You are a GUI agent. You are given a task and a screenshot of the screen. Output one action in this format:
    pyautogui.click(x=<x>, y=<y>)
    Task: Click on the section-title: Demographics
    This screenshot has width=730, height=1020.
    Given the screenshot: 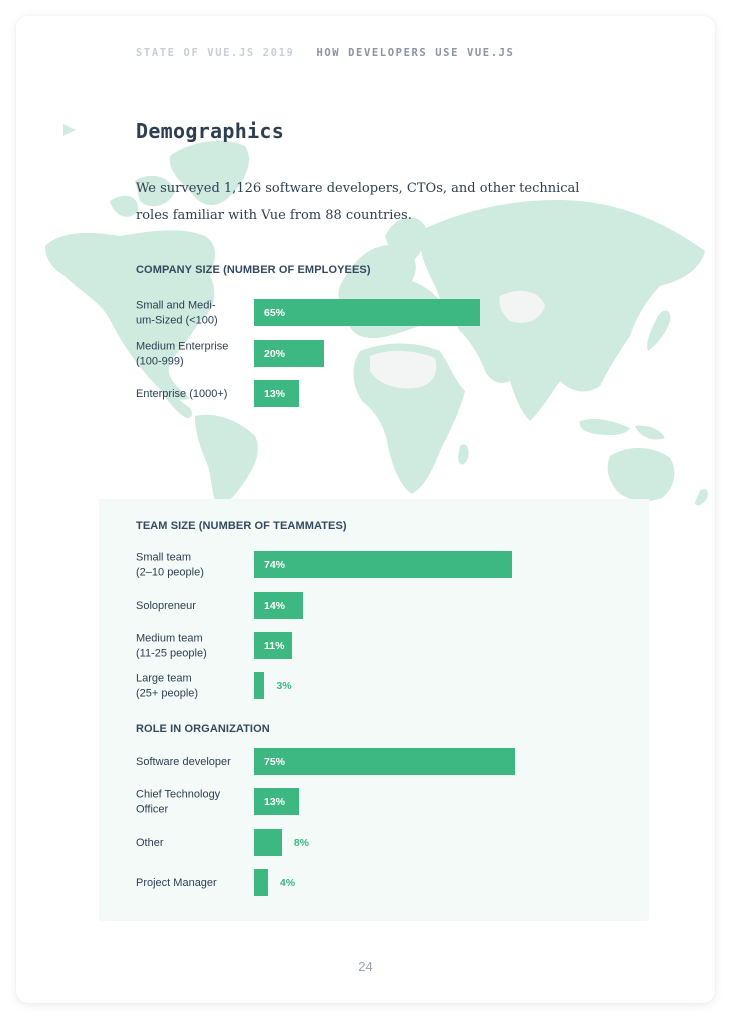 What is the action you would take?
    pyautogui.click(x=210, y=131)
    